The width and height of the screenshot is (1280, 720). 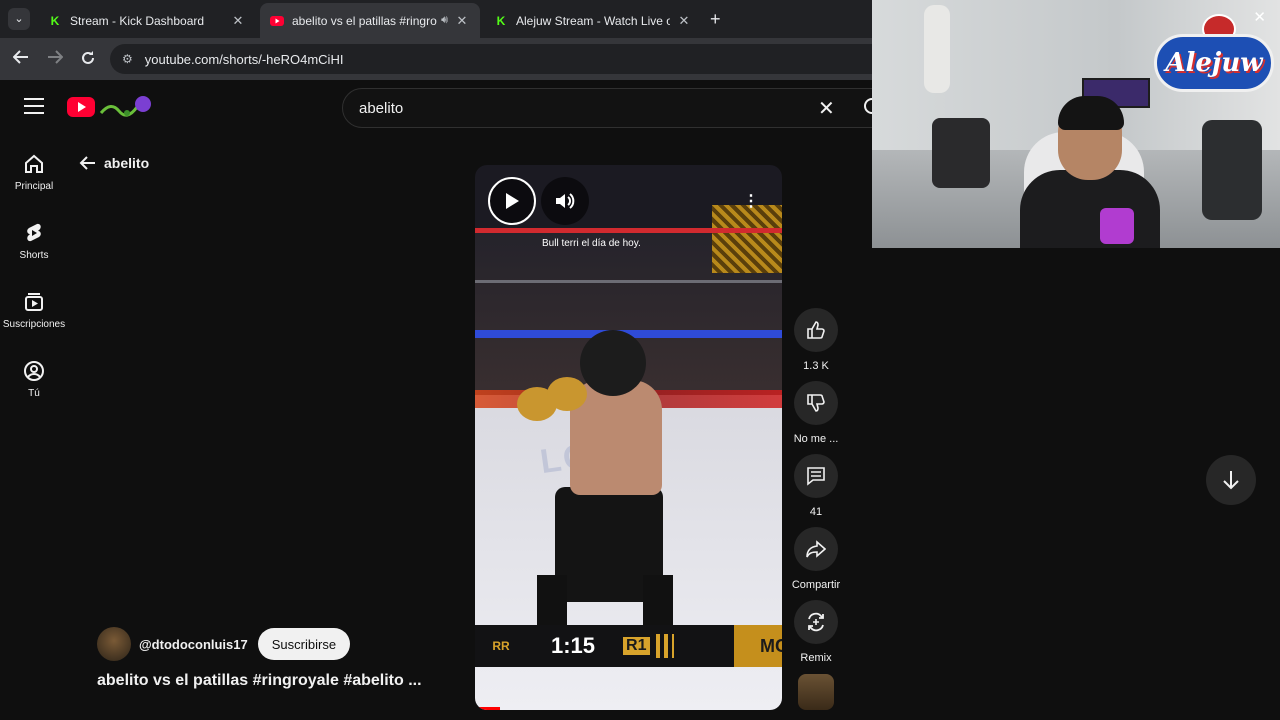 I want to click on comments-button: 41, so click(x=816, y=486).